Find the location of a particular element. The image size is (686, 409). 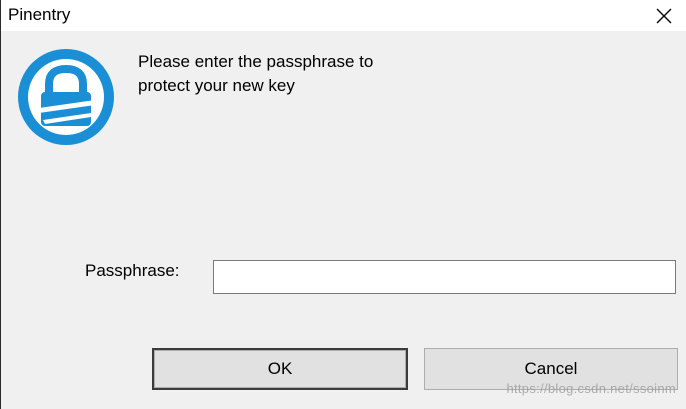

close-button is located at coordinates (663, 15).